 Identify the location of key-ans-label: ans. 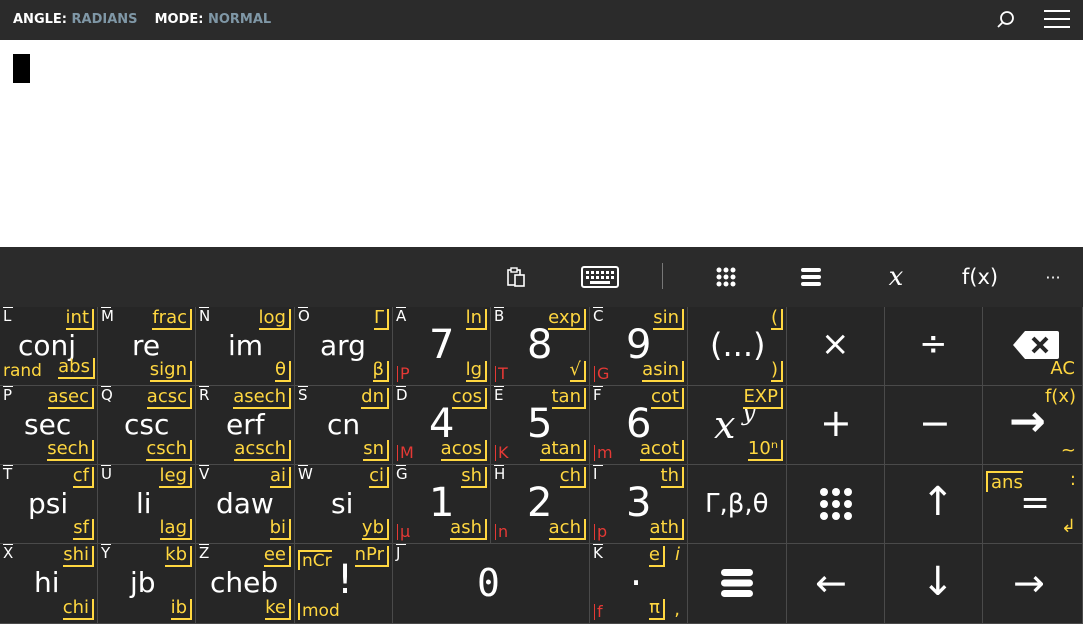
(1004, 481).